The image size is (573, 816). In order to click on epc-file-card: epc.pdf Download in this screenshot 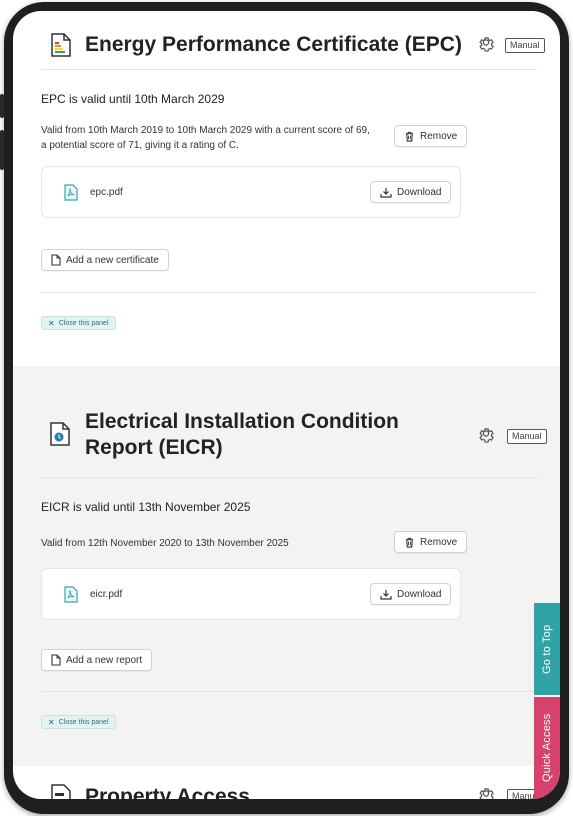, I will do `click(251, 192)`.